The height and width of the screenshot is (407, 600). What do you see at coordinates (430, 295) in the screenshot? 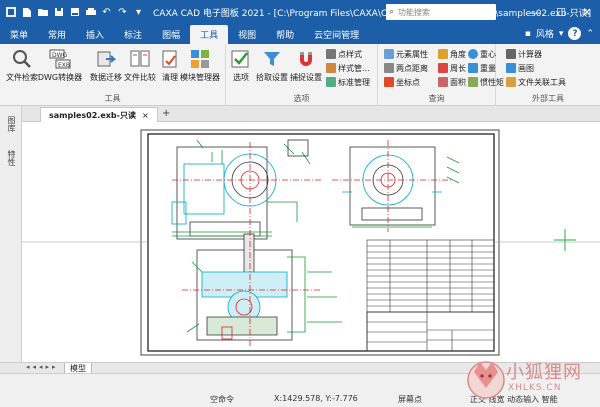
I see `title-block` at bounding box center [430, 295].